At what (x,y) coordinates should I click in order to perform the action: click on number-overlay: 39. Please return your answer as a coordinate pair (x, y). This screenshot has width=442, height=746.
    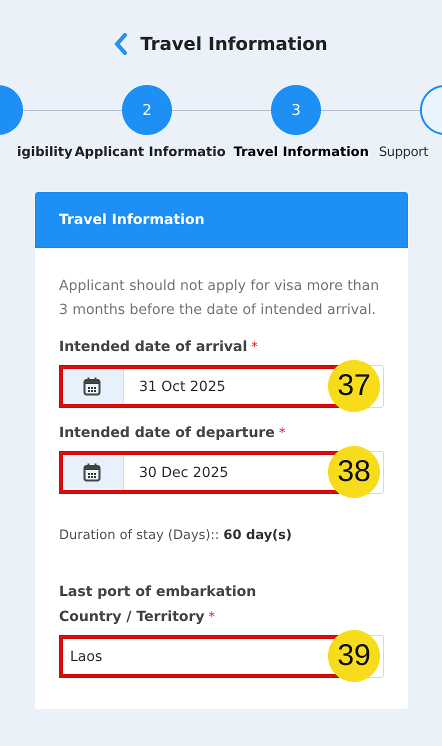
    Looking at the image, I should click on (354, 656).